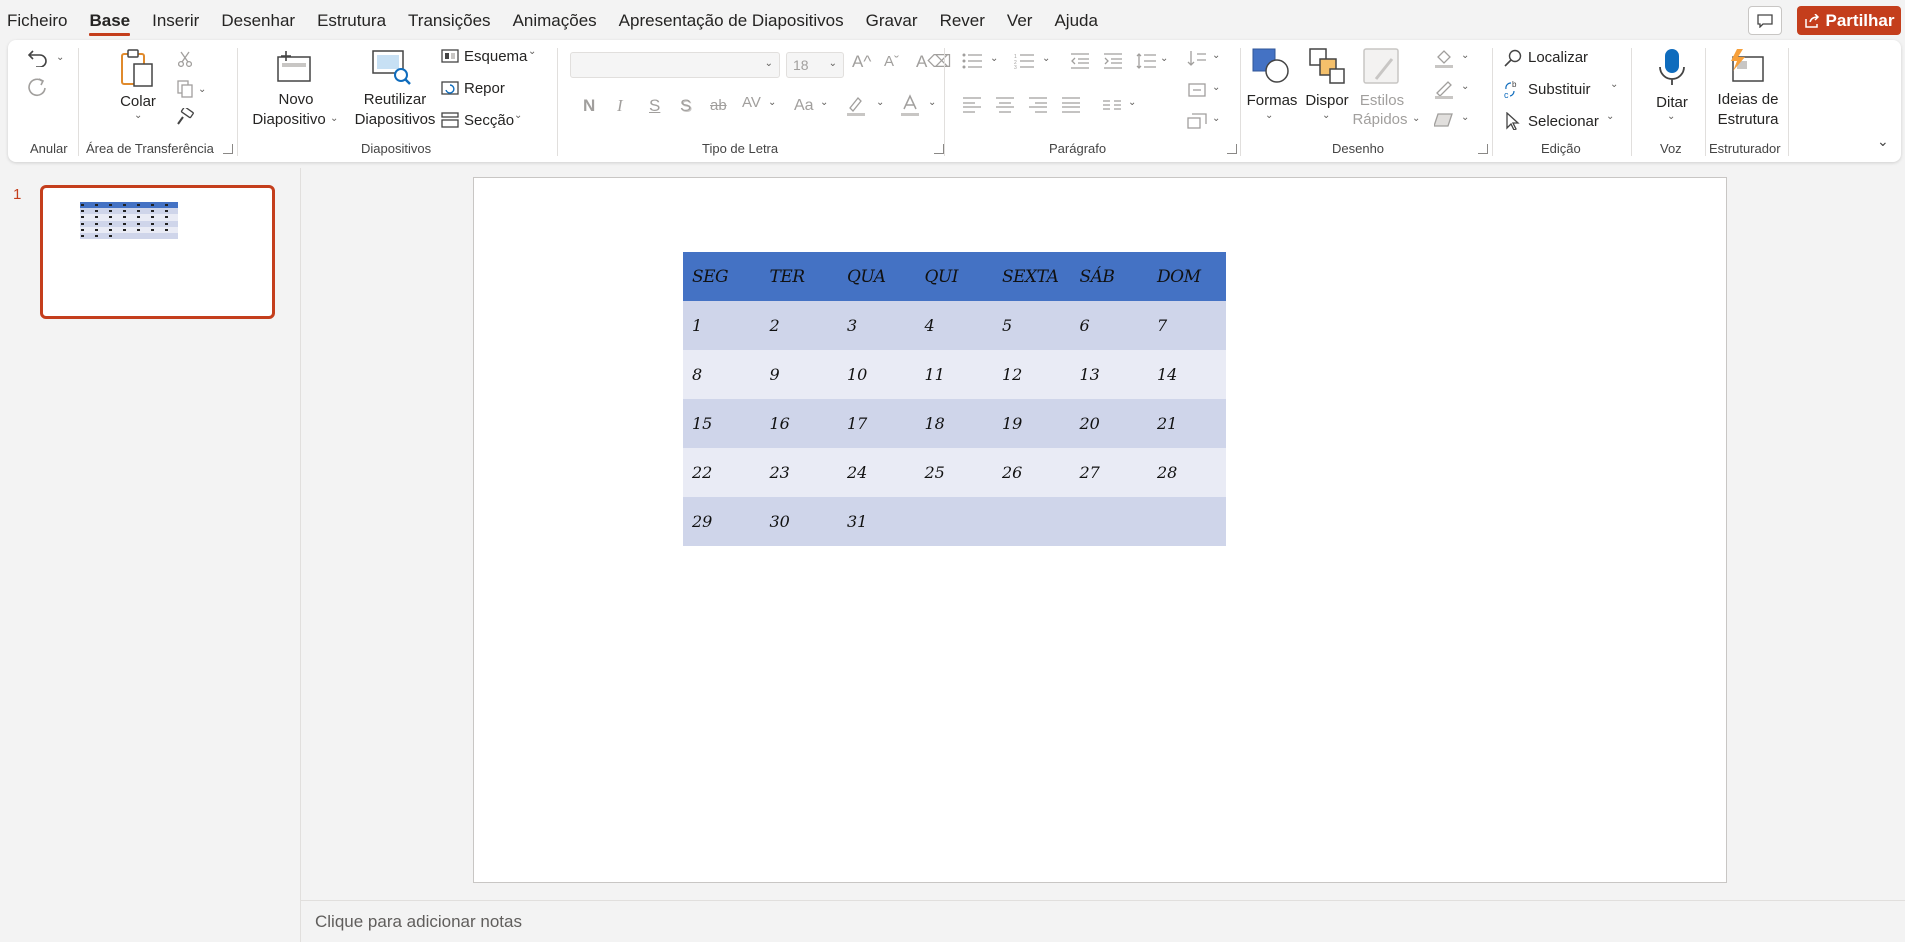  Describe the element at coordinates (450, 120) in the screenshot. I see `section-icon` at that location.